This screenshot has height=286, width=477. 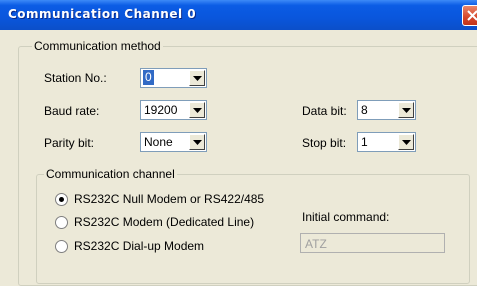 What do you see at coordinates (72, 111) in the screenshot?
I see `baud-rate-label: Baud rate:` at bounding box center [72, 111].